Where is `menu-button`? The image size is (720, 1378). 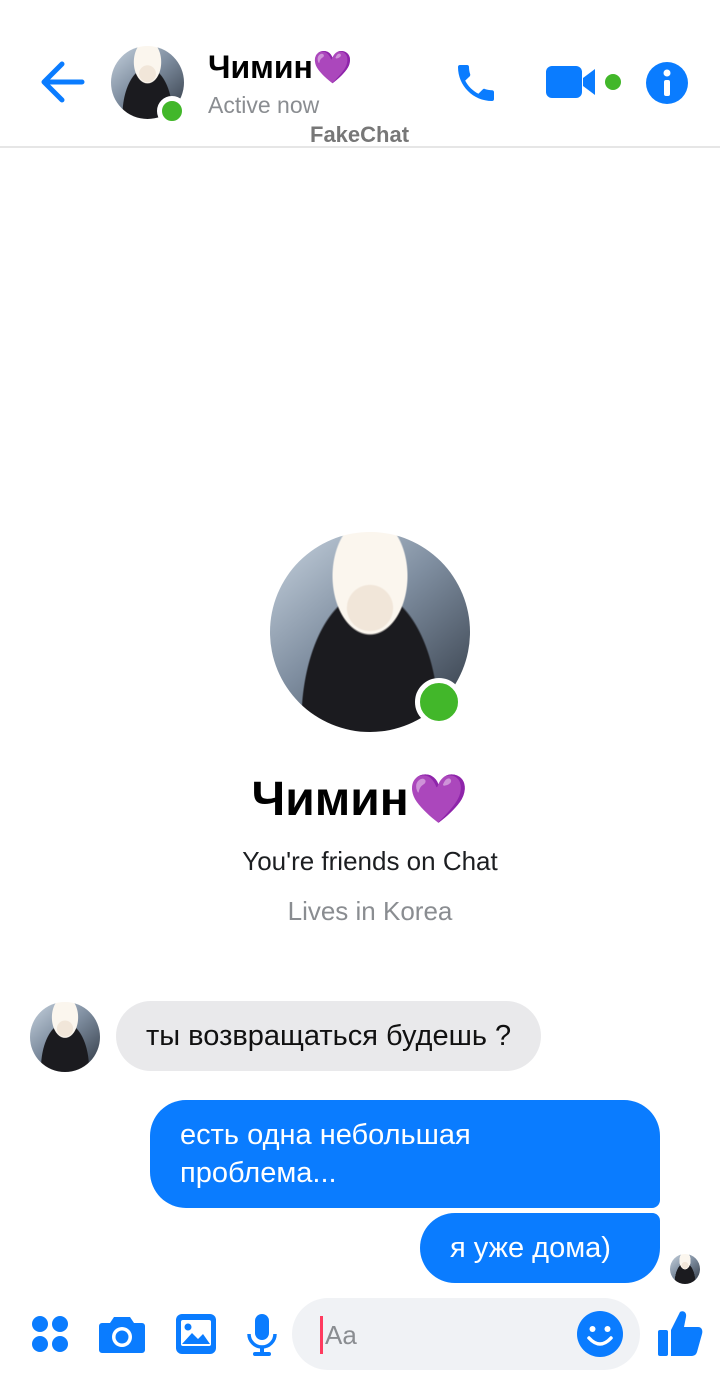
menu-button is located at coordinates (50, 1334).